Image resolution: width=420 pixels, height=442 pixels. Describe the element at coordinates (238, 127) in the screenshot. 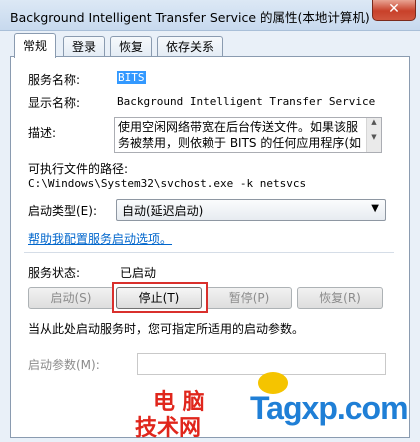

I see `description-line-1: 使用空闲网络带宽在后台传送文件。如果该服` at that location.